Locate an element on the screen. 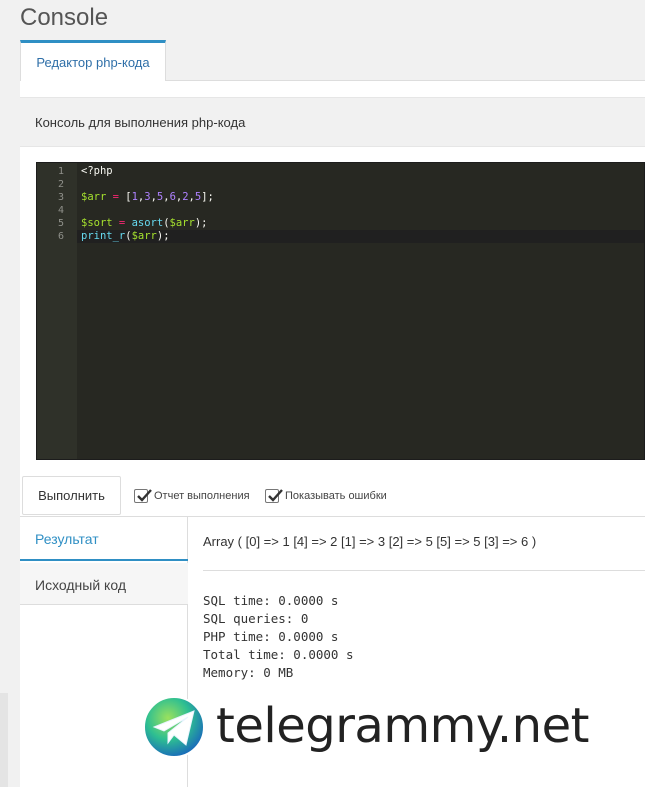 The image size is (645, 787). stat-sql-time: SQL time: 0.0000 s is located at coordinates (271, 600).